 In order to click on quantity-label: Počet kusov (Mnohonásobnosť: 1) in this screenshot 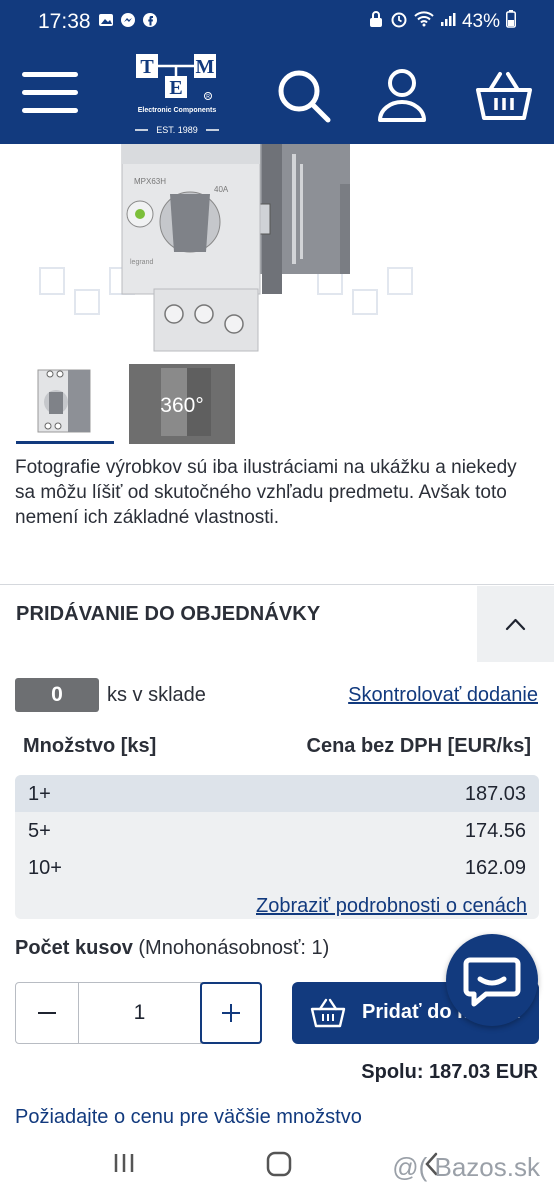, I will do `click(172, 948)`.